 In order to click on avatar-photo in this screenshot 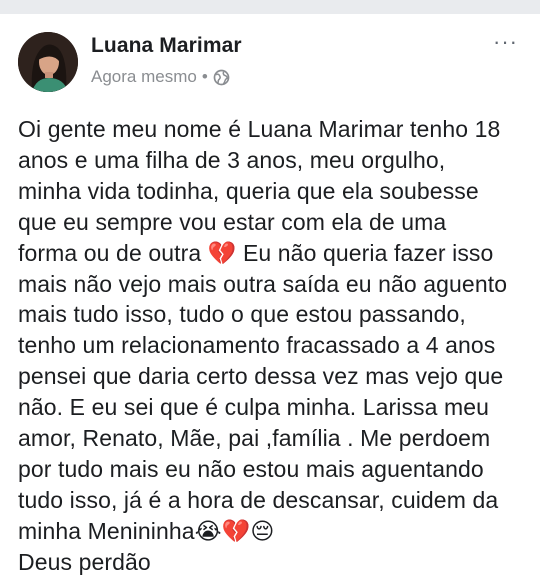, I will do `click(48, 62)`.